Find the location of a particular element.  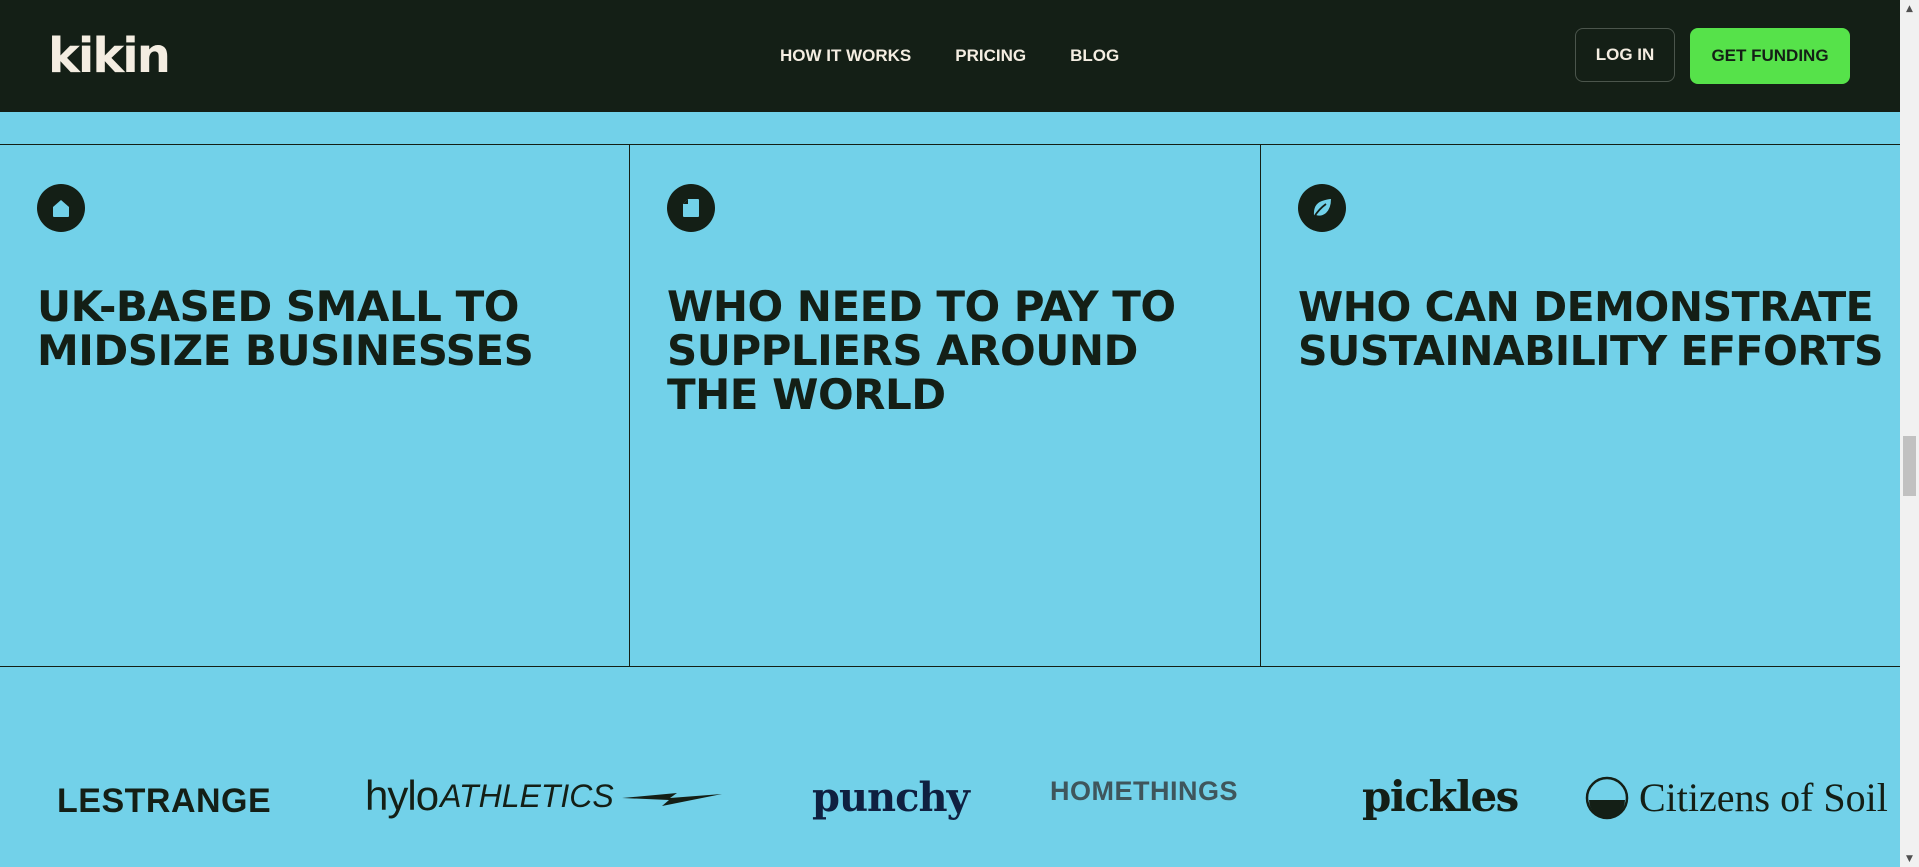

hylo-athletics-logo: hylo ATHLETICS is located at coordinates (543, 796).